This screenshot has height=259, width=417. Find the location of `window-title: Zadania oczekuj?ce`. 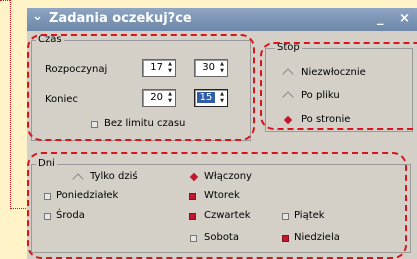

window-title: Zadania oczekuj?ce is located at coordinates (120, 18).